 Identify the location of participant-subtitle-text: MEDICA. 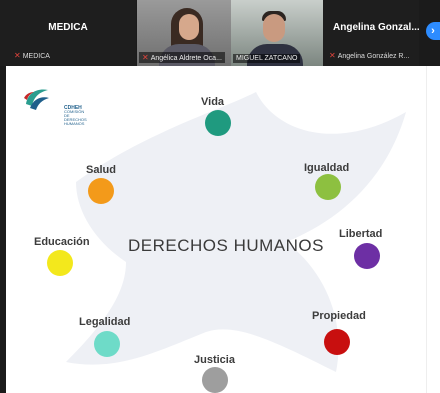
(36, 56).